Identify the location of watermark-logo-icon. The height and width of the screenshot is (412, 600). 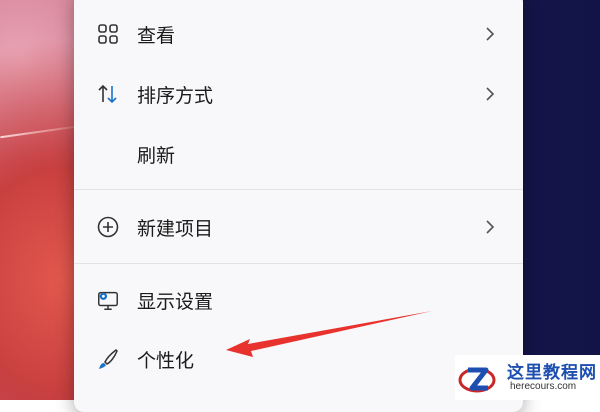
(477, 380).